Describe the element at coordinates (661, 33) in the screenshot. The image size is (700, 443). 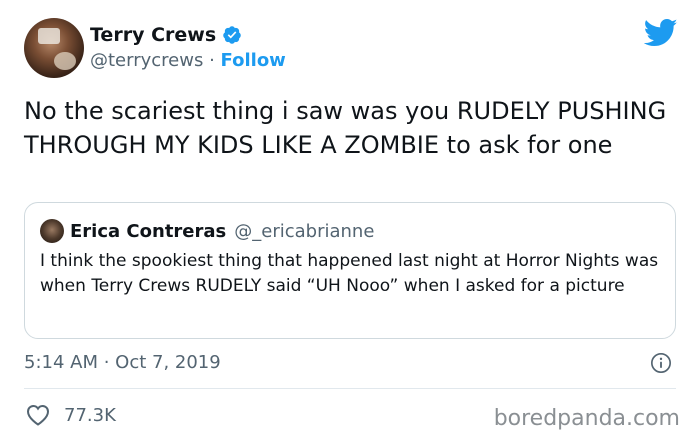
I see `twitter-bird-icon` at that location.